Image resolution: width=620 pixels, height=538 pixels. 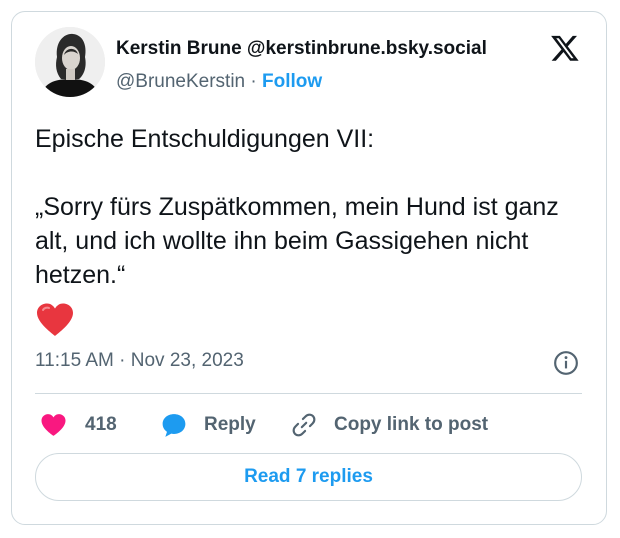 I want to click on author-handle-row: @BruneKerstin · Follow, so click(x=219, y=82).